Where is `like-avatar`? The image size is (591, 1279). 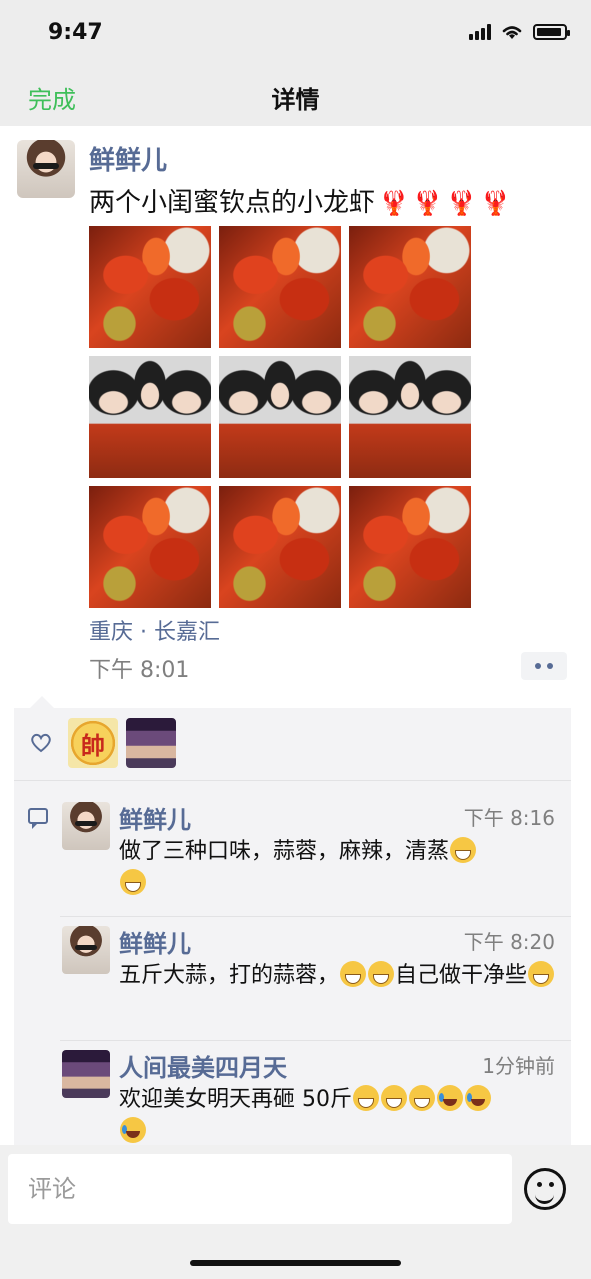
like-avatar is located at coordinates (151, 743).